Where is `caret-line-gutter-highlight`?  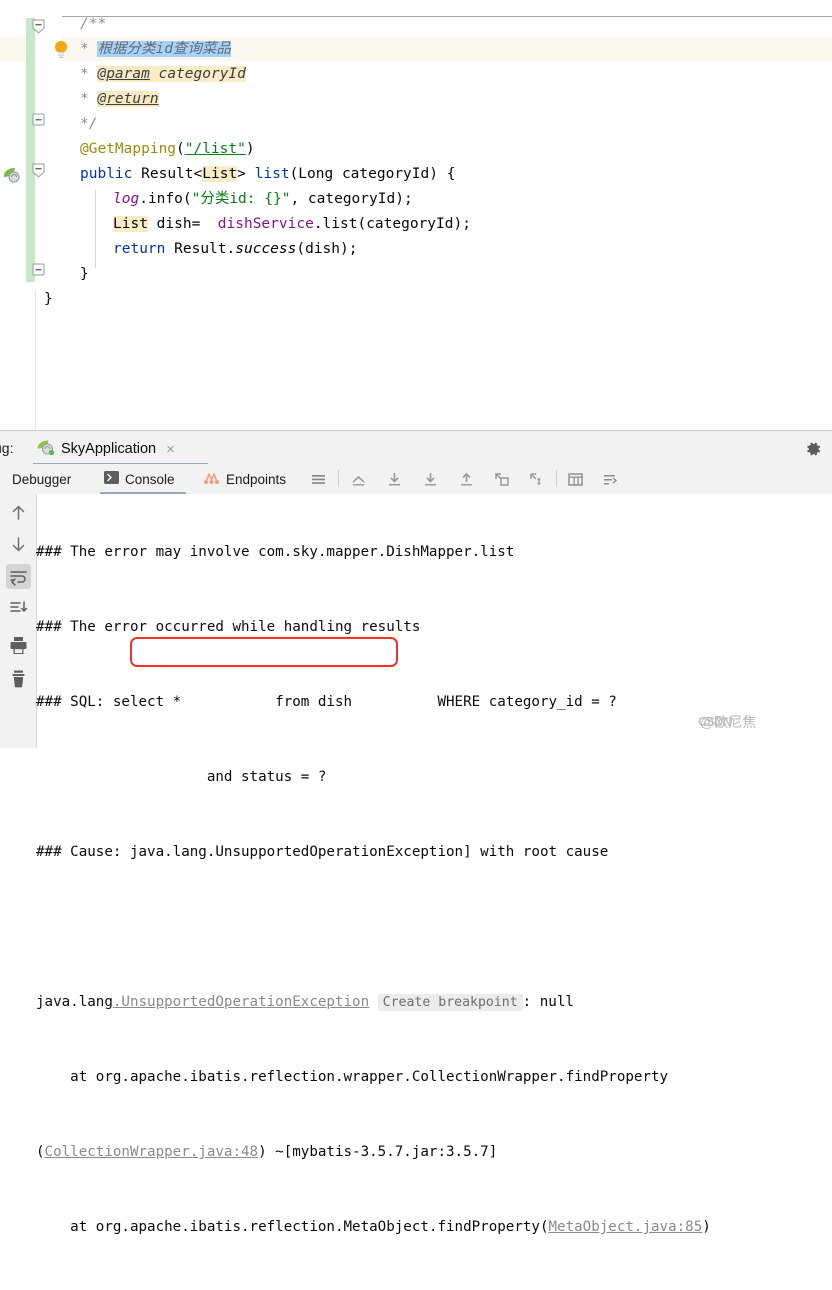 caret-line-gutter-highlight is located at coordinates (13, 48).